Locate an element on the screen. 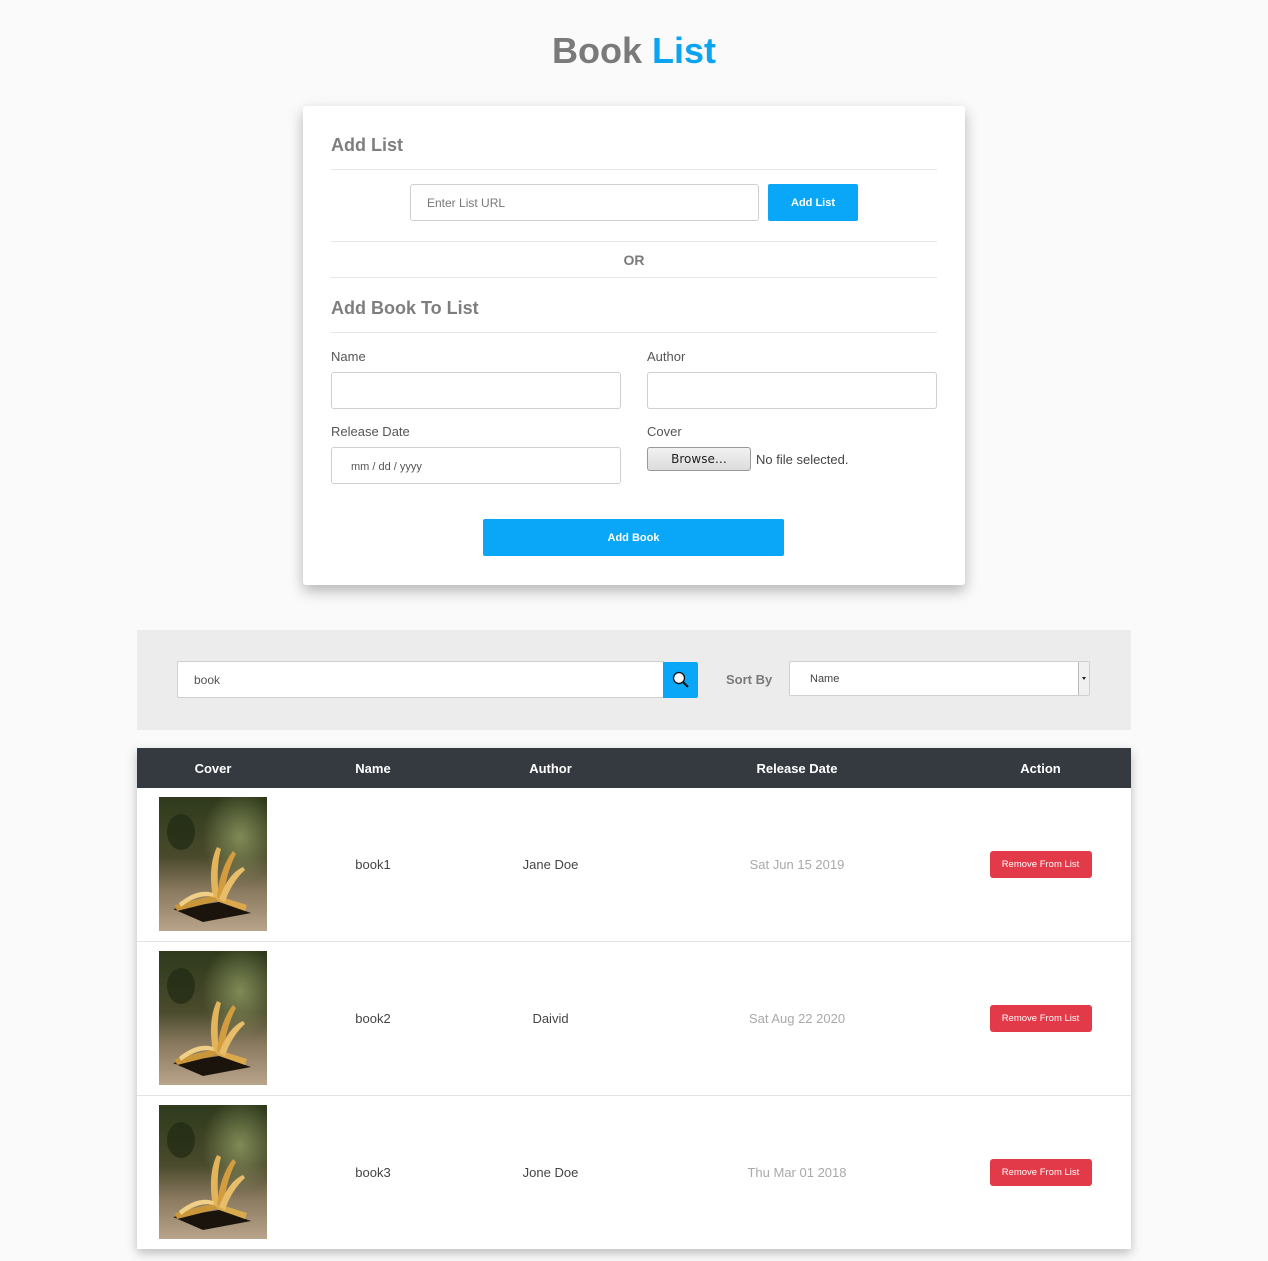  sort-selected-value: Name is located at coordinates (825, 679).